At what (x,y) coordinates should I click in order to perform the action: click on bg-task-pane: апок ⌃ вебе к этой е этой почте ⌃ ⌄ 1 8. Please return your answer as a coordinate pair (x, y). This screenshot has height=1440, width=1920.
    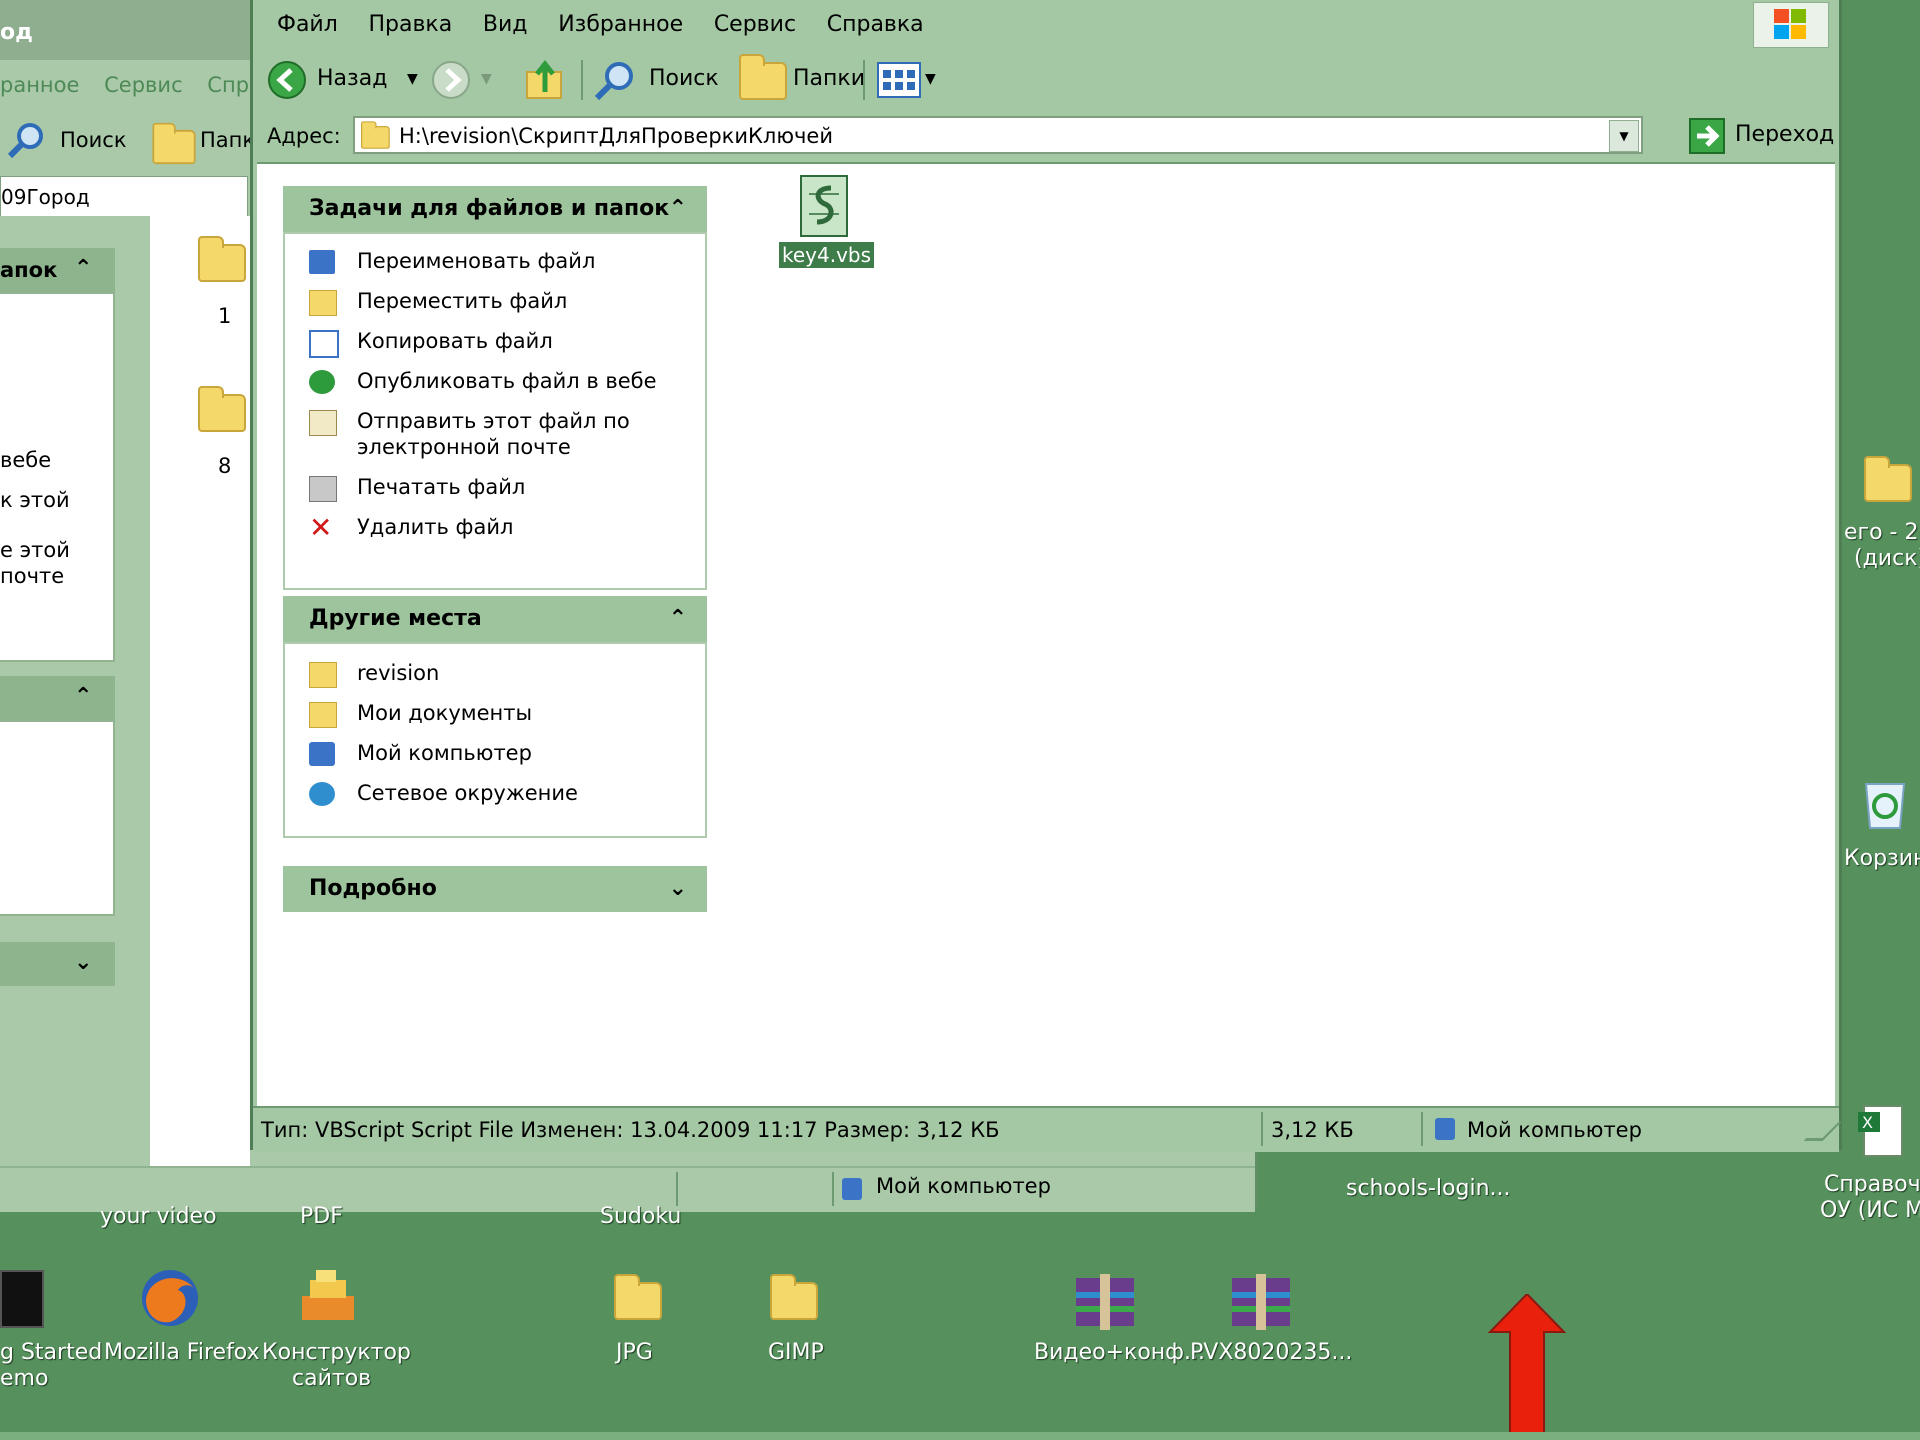
    Looking at the image, I should click on (125, 694).